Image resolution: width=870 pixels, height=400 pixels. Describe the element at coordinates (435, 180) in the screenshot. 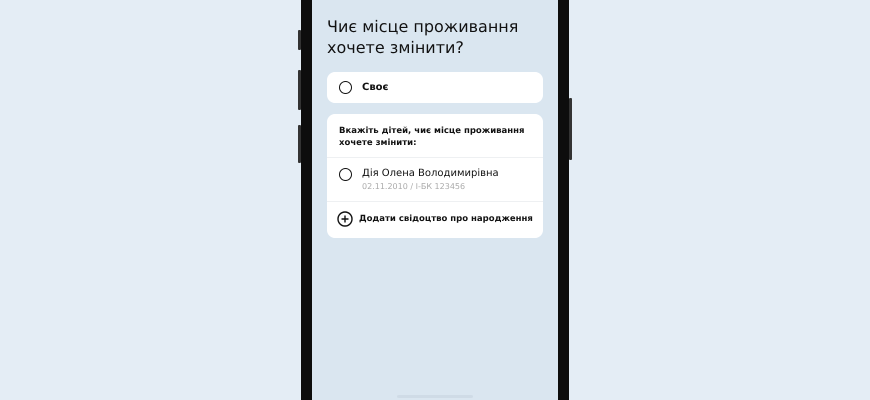

I see `child-option: Дія Олена Володимирівна 02.11.2010 / І-БК 123456` at that location.